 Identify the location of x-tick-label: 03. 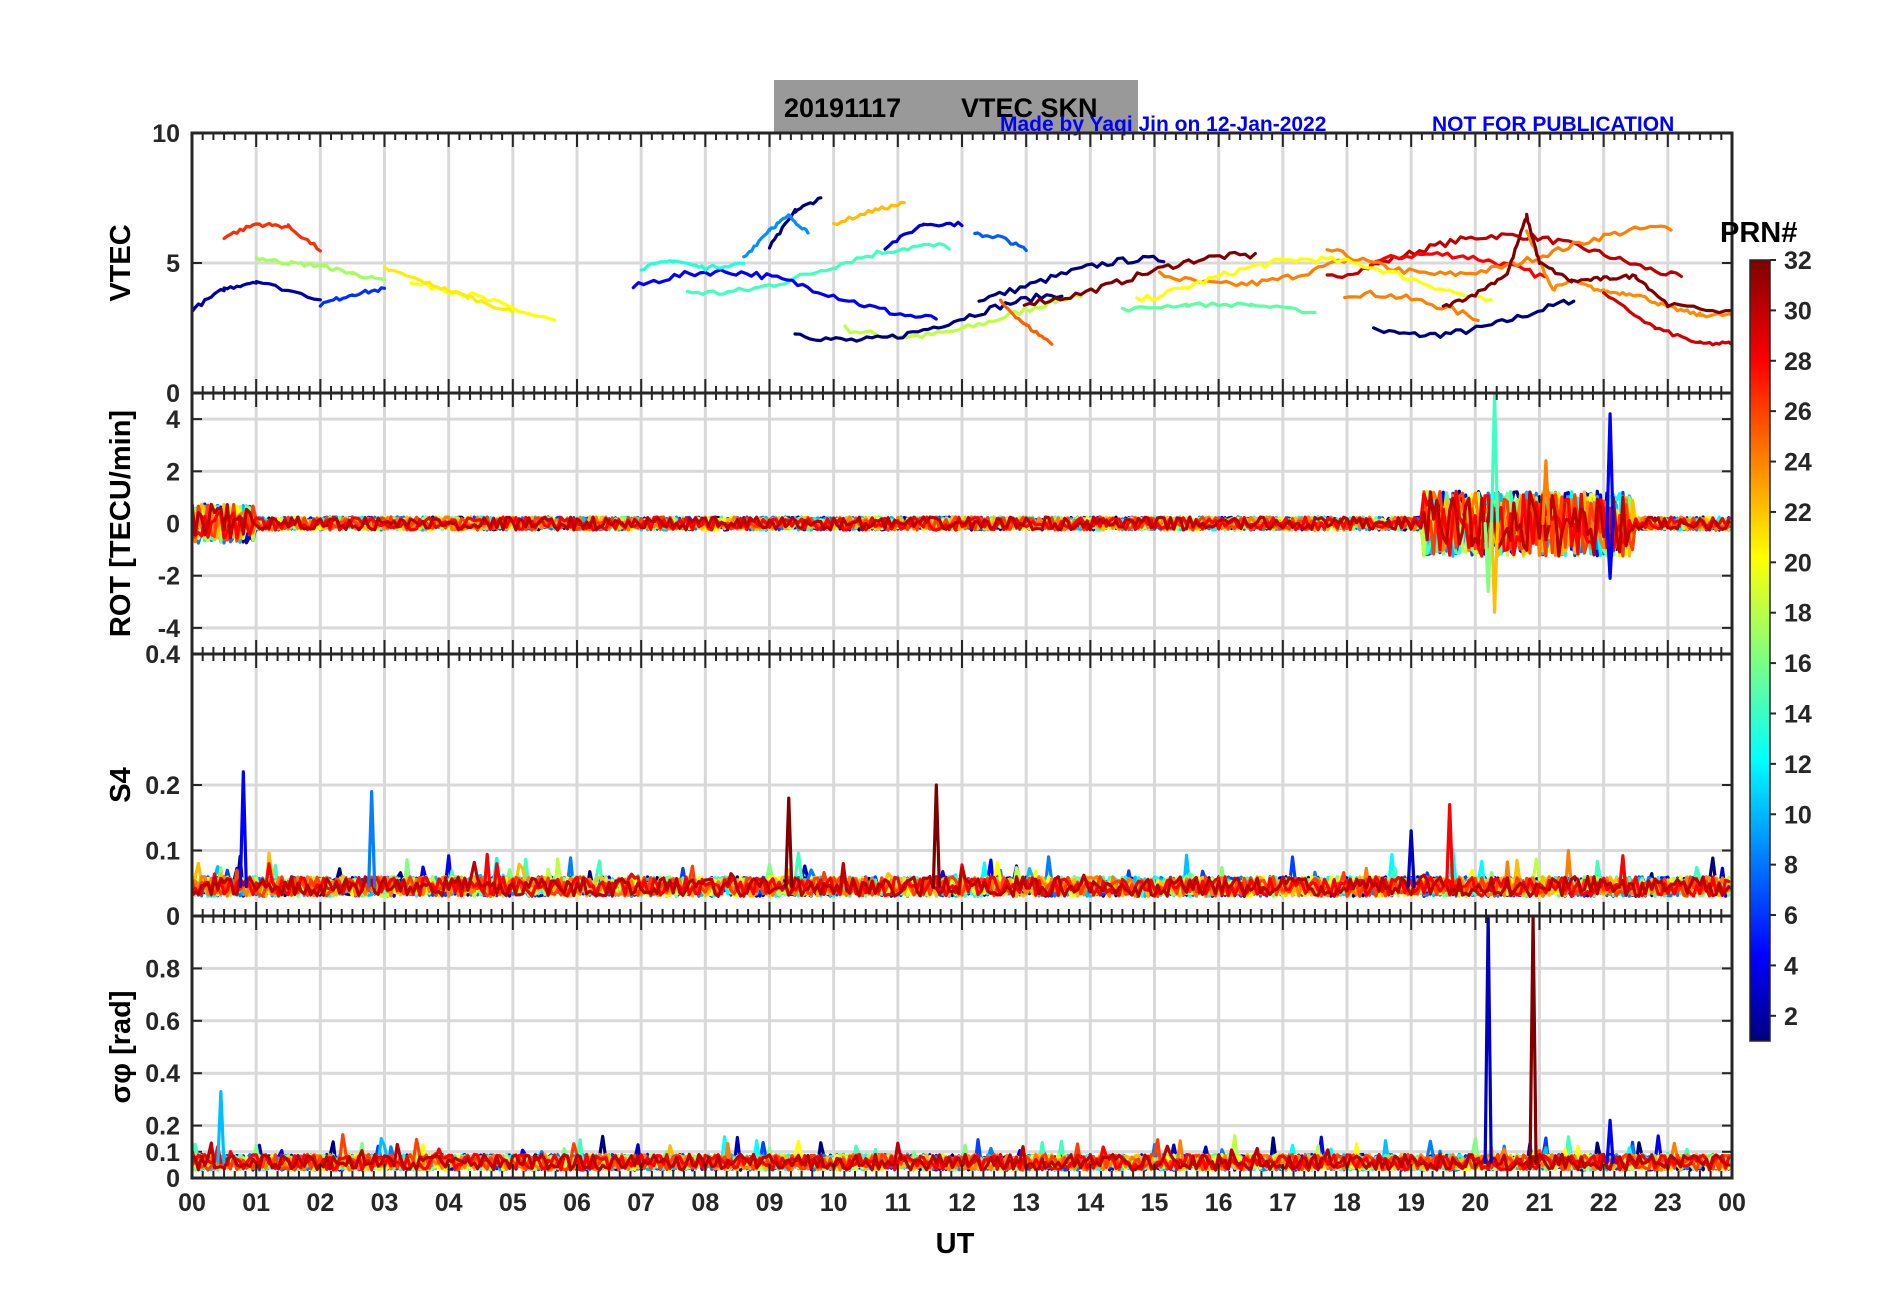
(385, 1203).